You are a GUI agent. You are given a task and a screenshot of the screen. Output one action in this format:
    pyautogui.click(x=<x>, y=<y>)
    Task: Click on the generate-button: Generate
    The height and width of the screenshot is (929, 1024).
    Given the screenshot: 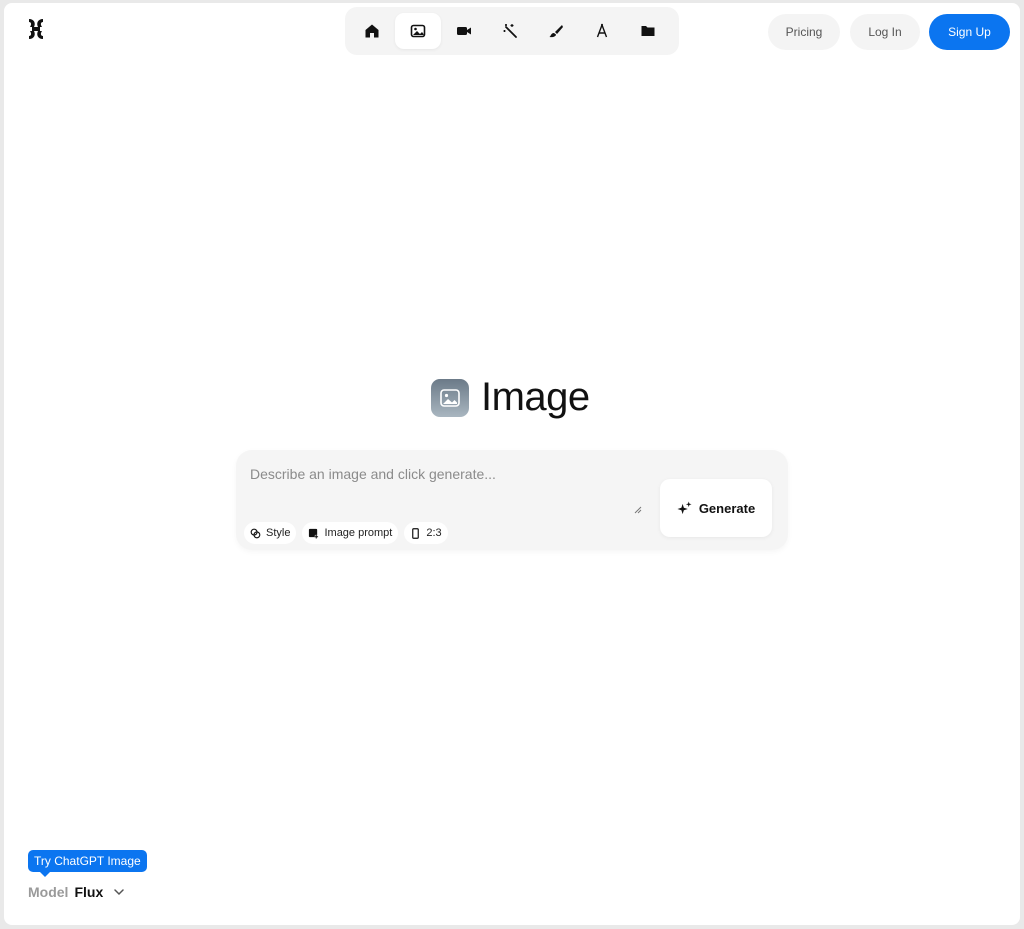 What is the action you would take?
    pyautogui.click(x=716, y=508)
    